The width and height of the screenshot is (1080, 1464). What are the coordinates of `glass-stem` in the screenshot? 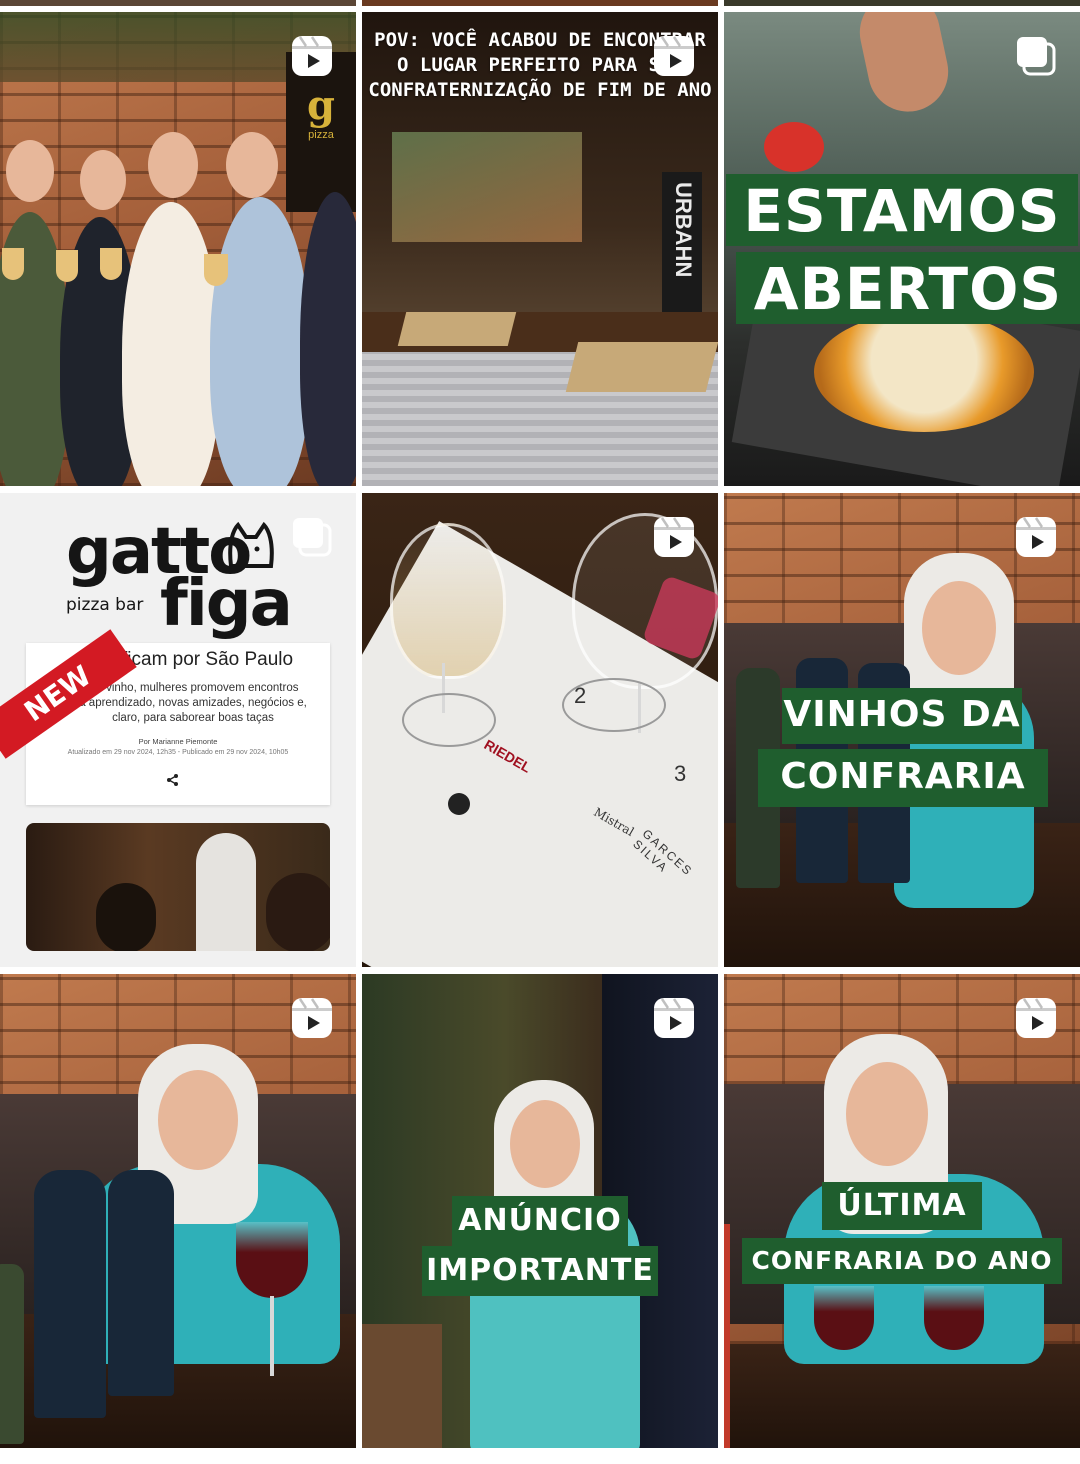 It's located at (272, 1336).